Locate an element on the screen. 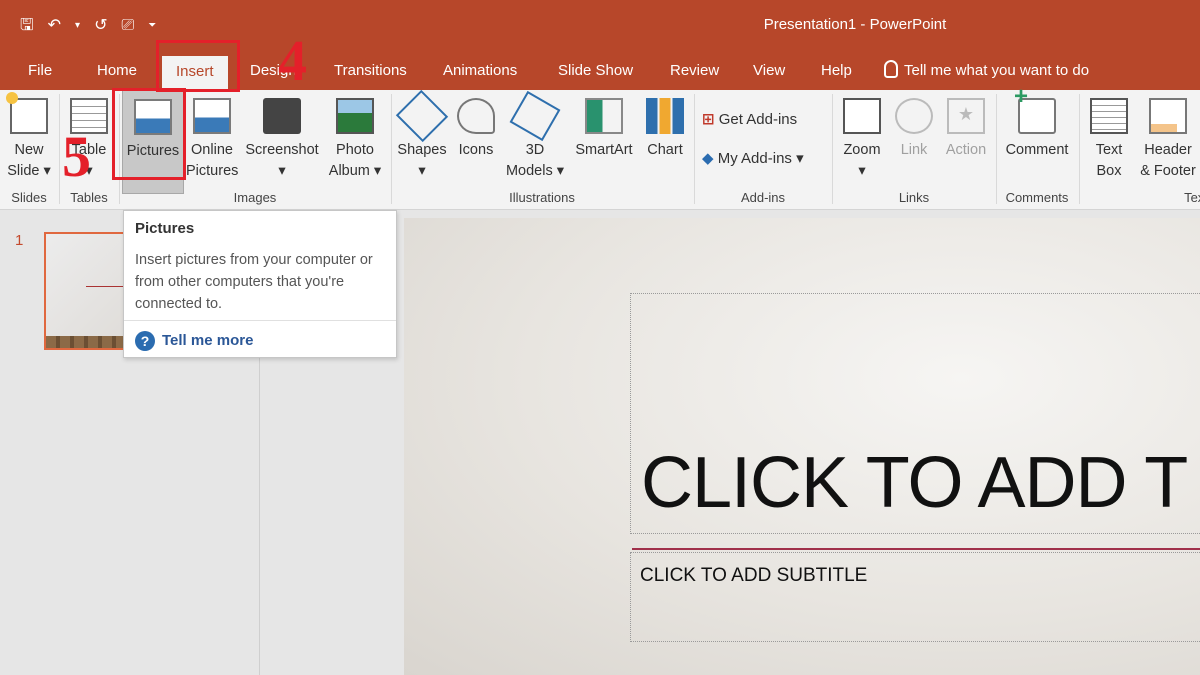  tab-home: Home is located at coordinates (117, 71).